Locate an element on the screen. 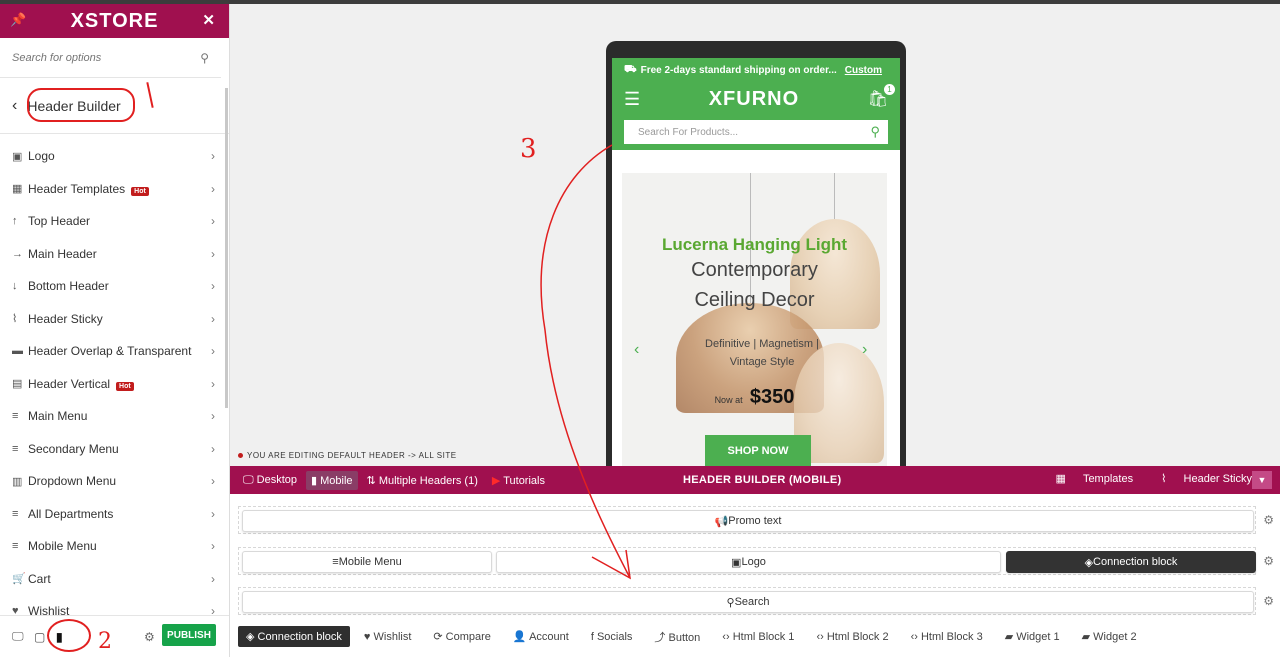  tab-tutorials: ▶ Tutorials is located at coordinates (518, 480).